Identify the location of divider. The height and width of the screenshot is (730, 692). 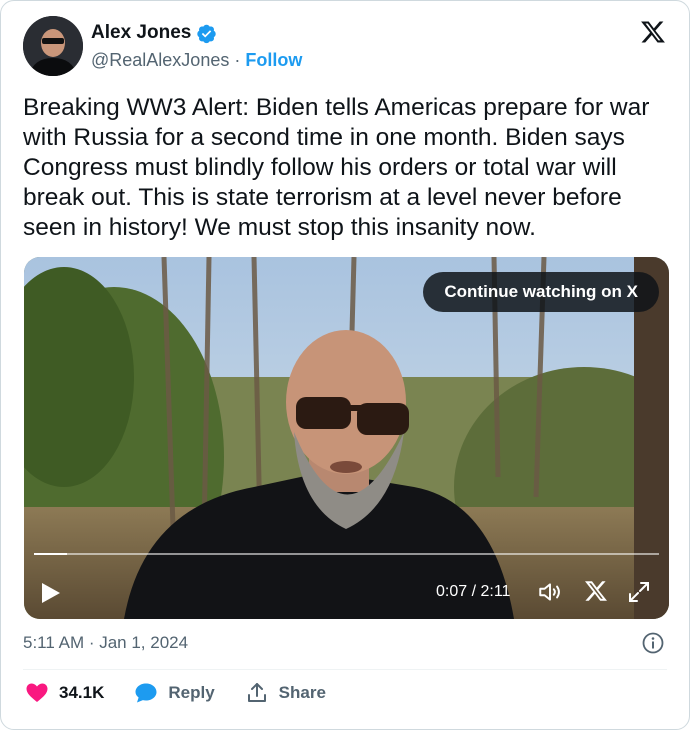
(345, 669).